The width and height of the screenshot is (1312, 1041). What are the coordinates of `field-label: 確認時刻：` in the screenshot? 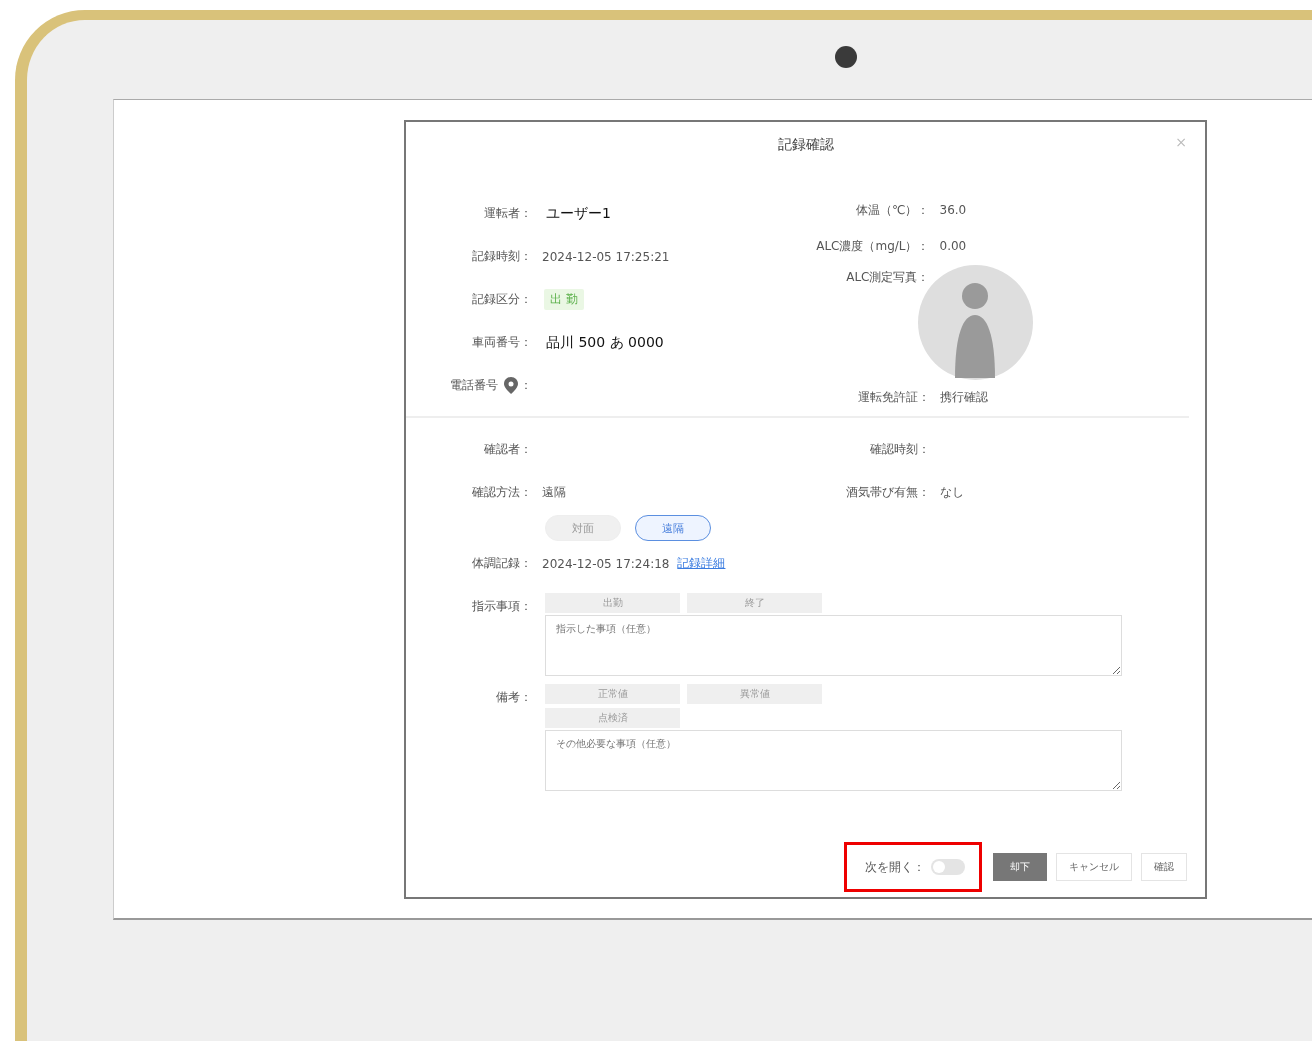 It's located at (899, 449).